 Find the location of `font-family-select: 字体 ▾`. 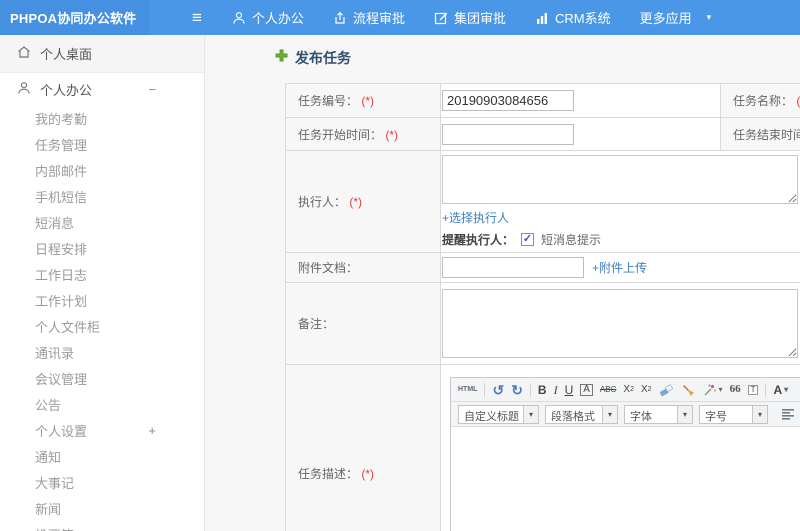

font-family-select: 字体 ▾ is located at coordinates (658, 414).